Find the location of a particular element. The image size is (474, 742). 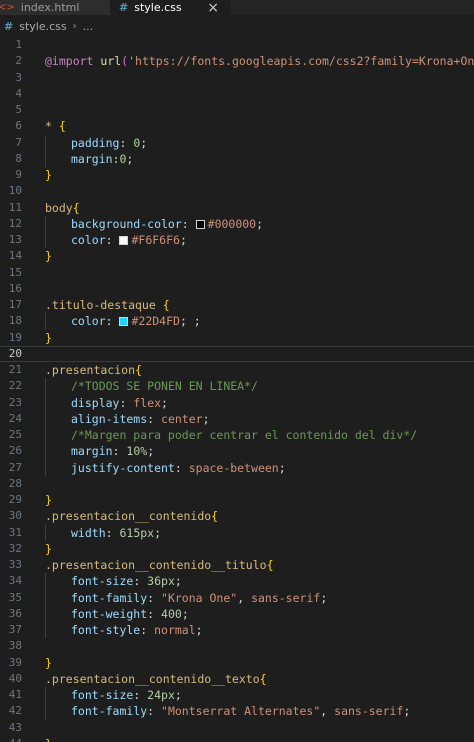

code-line: 8 margin:0; is located at coordinates (237, 158).